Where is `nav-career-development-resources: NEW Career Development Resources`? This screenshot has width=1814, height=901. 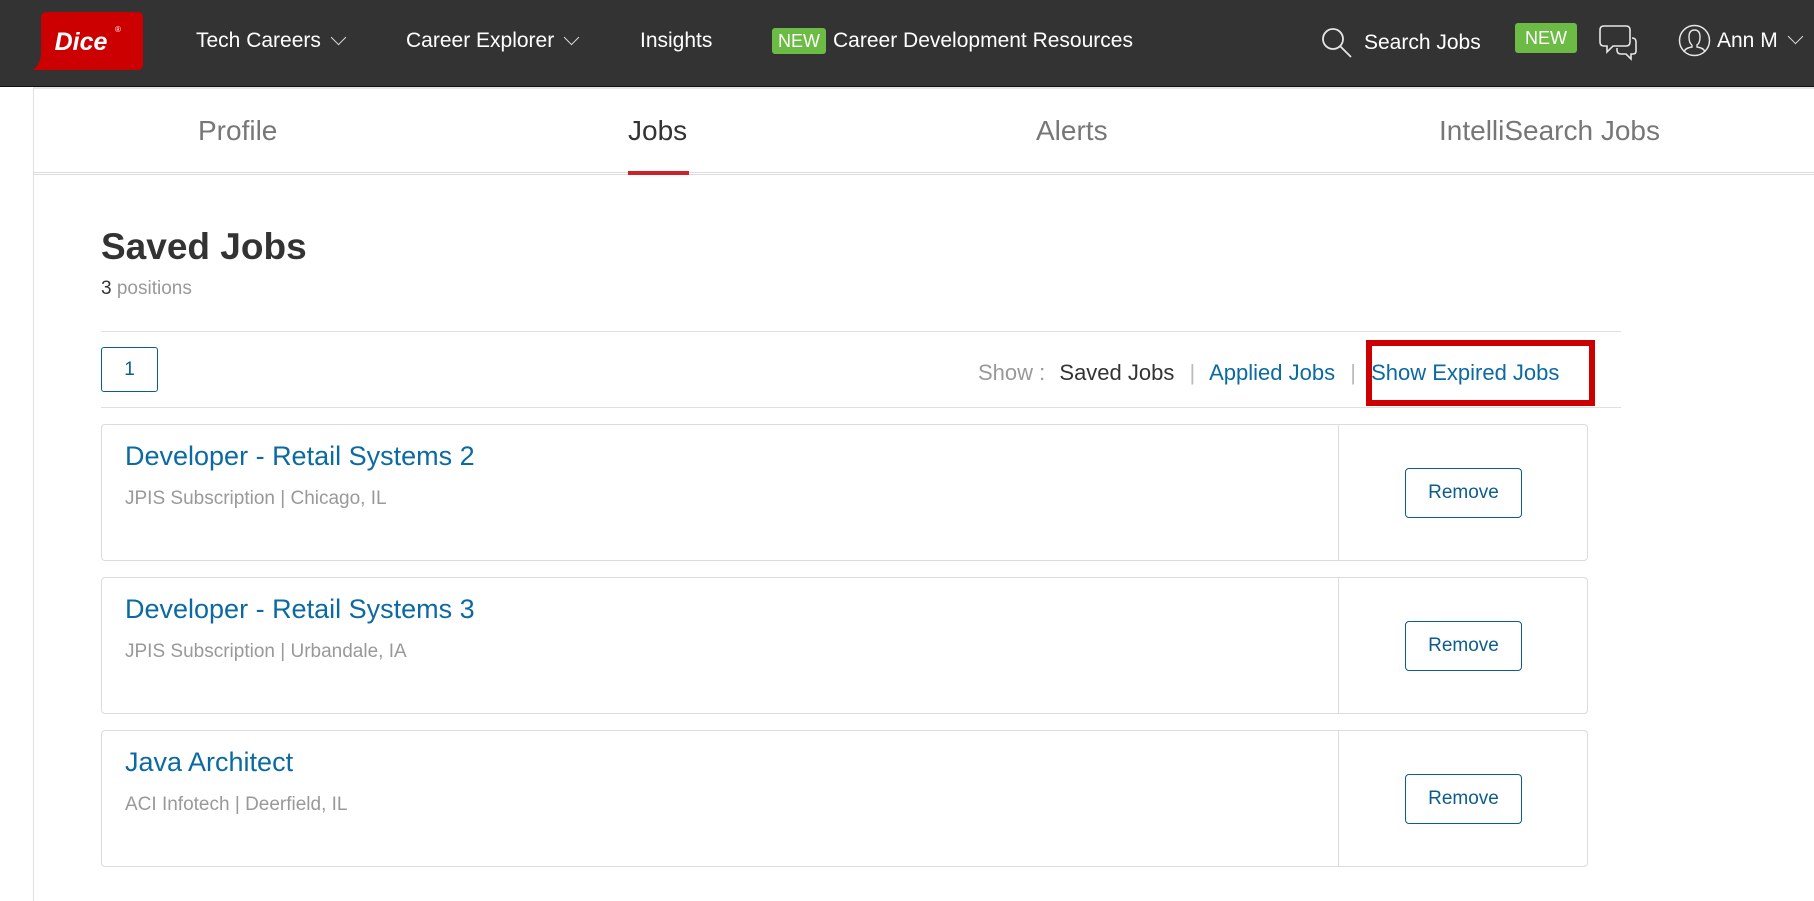
nav-career-development-resources: NEW Career Development Resources is located at coordinates (952, 41).